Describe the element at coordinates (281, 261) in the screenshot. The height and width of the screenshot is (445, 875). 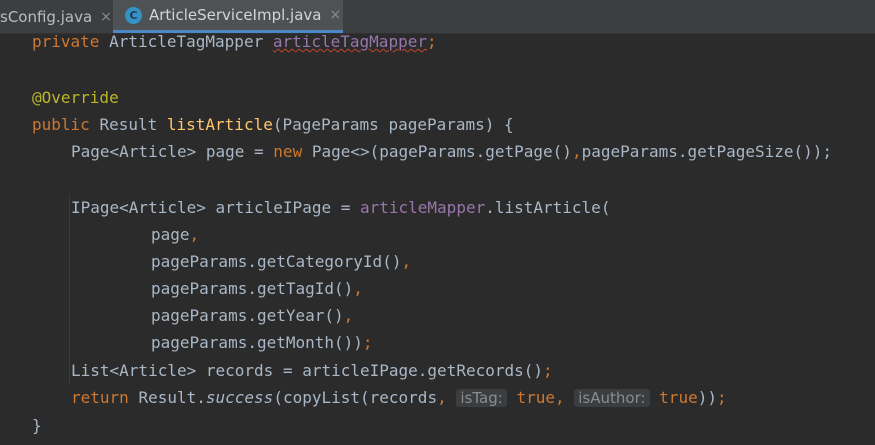
I see `code-line: pageParams.getCategoryId(),` at that location.